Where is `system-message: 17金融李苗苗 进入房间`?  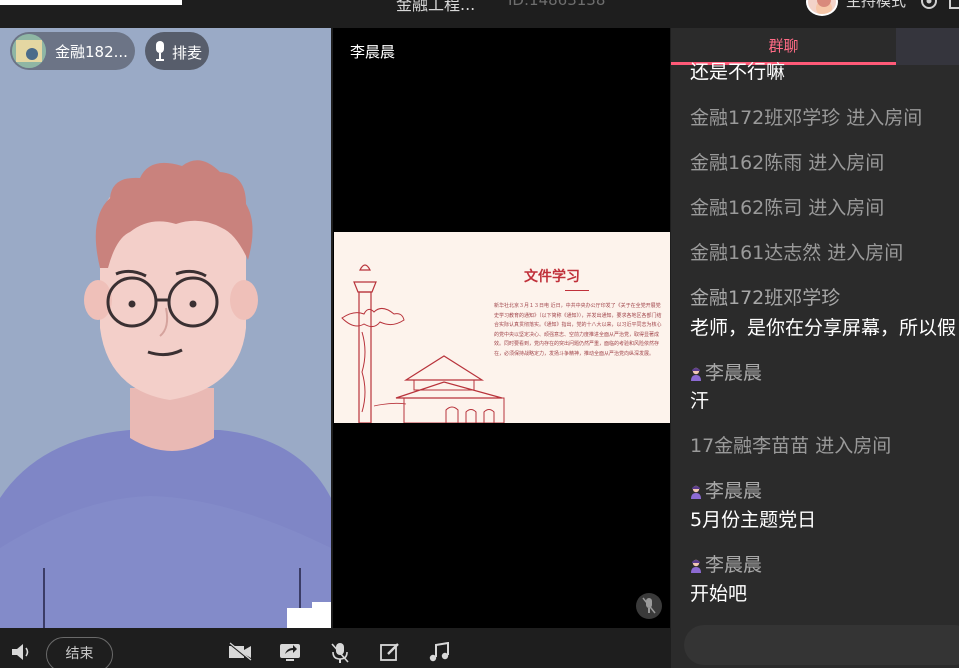 system-message: 17金融李苗苗 进入房间 is located at coordinates (790, 444).